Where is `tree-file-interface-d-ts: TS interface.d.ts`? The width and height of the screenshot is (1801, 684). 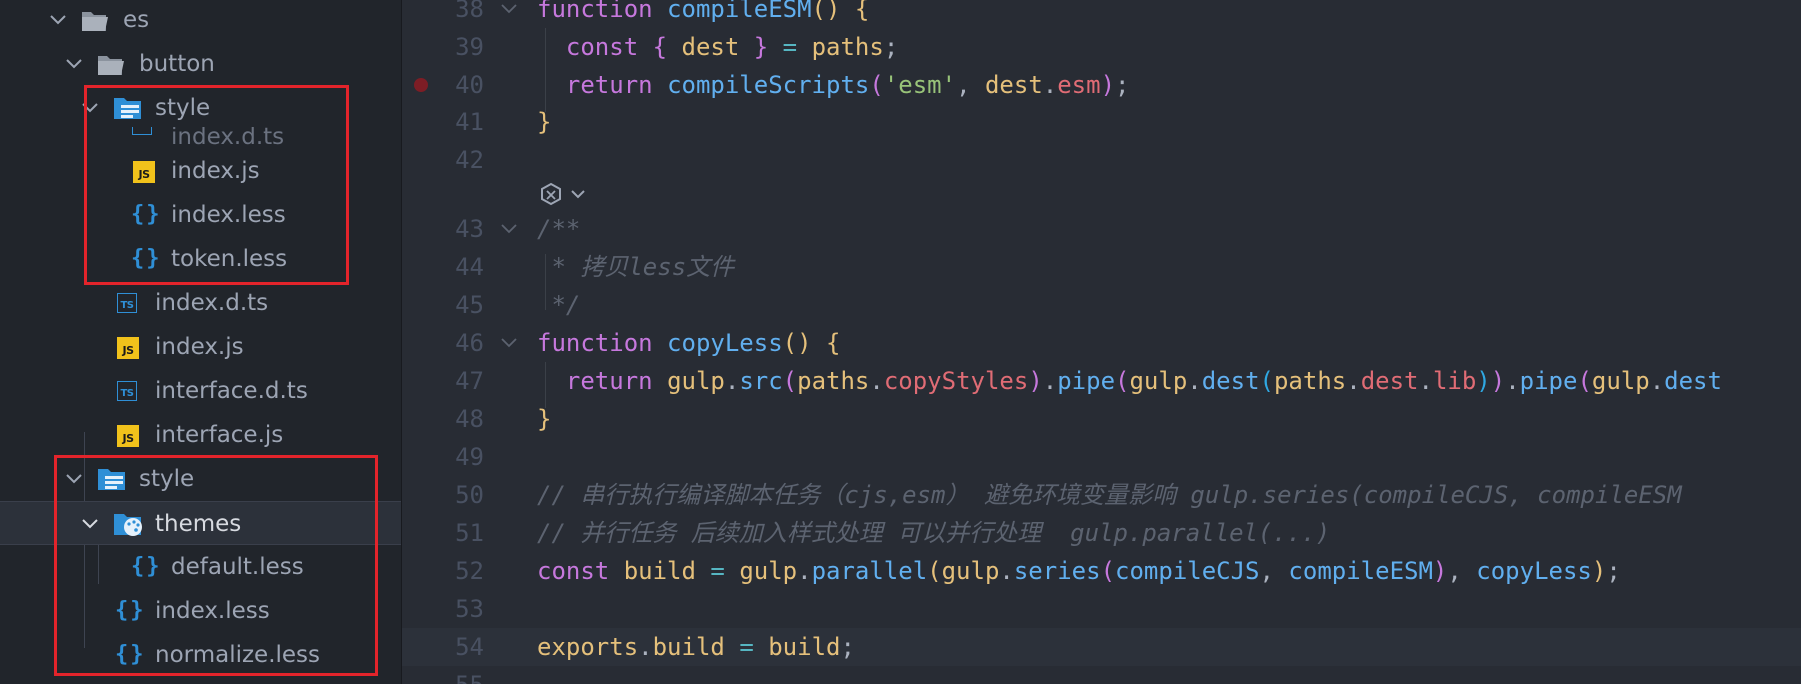 tree-file-interface-d-ts: TS interface.d.ts is located at coordinates (200, 391).